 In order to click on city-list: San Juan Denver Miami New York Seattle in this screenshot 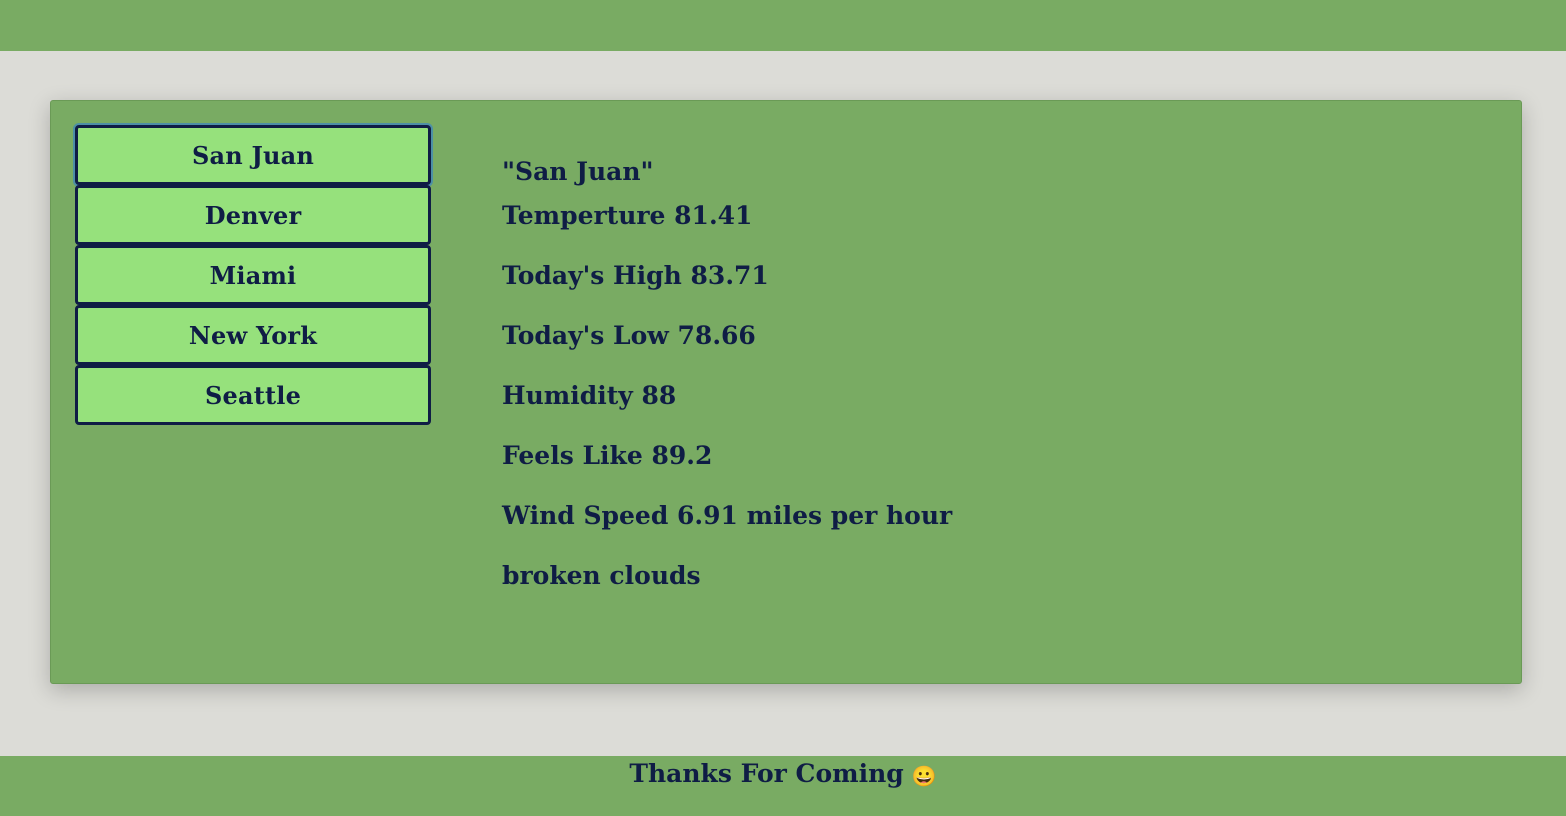, I will do `click(253, 275)`.